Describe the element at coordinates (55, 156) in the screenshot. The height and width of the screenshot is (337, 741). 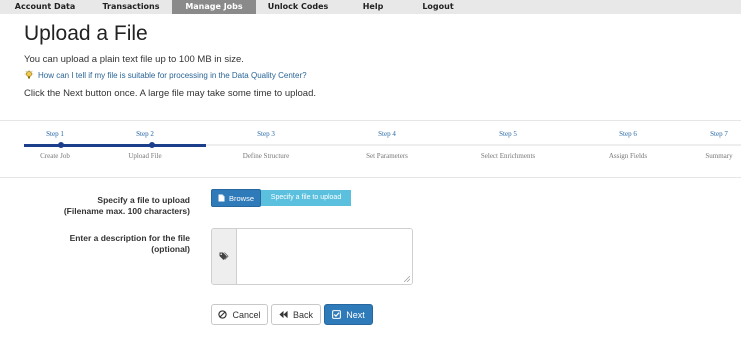
I see `step-1-name: Create Job` at that location.